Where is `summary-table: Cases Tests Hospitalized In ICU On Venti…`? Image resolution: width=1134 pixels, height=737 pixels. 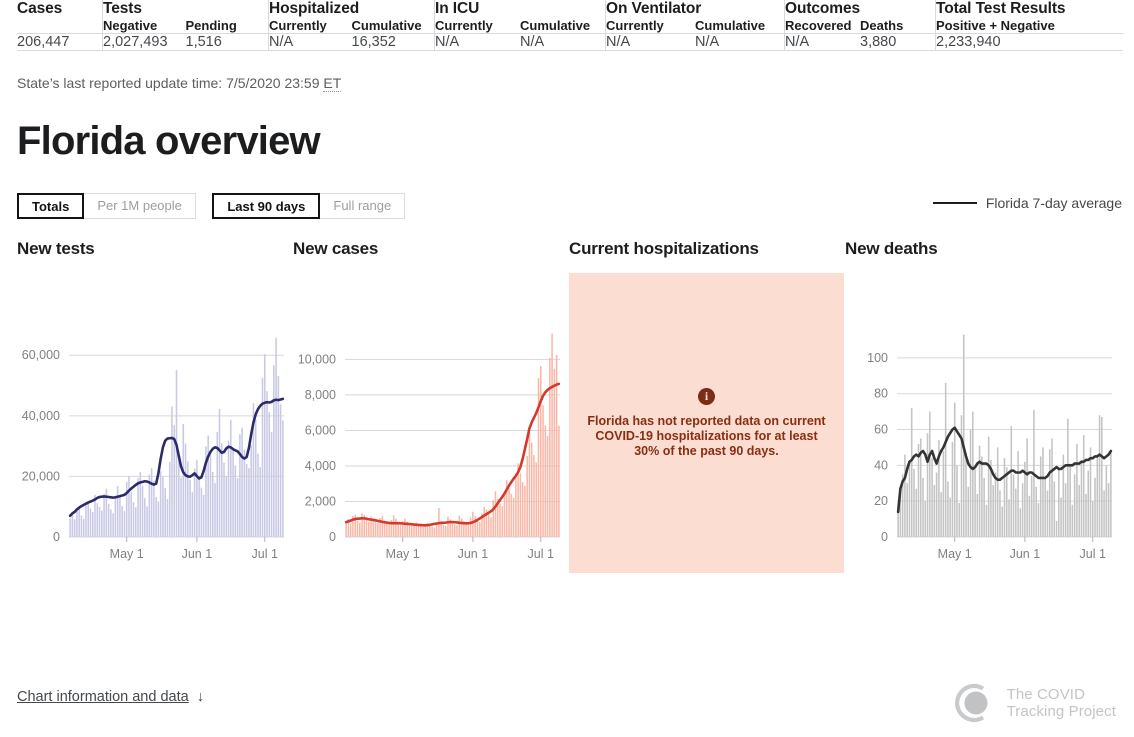
summary-table: Cases Tests Hospitalized In ICU On Venti… is located at coordinates (570, 25).